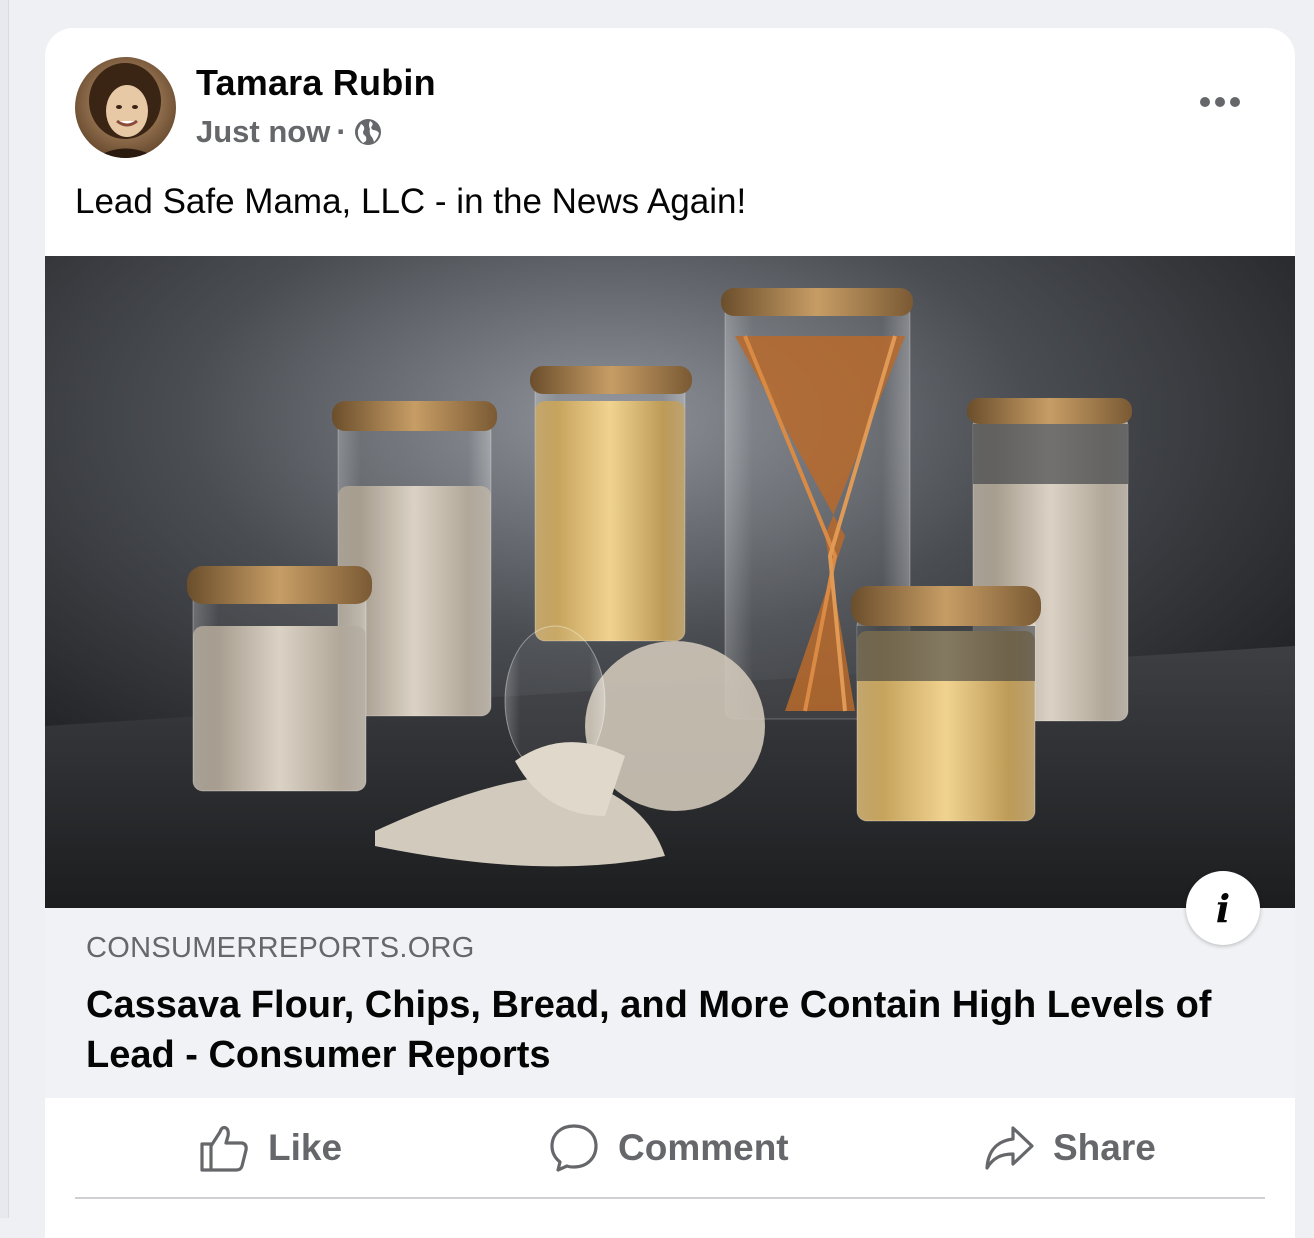 The image size is (1314, 1238). I want to click on info-icon: i, so click(1223, 908).